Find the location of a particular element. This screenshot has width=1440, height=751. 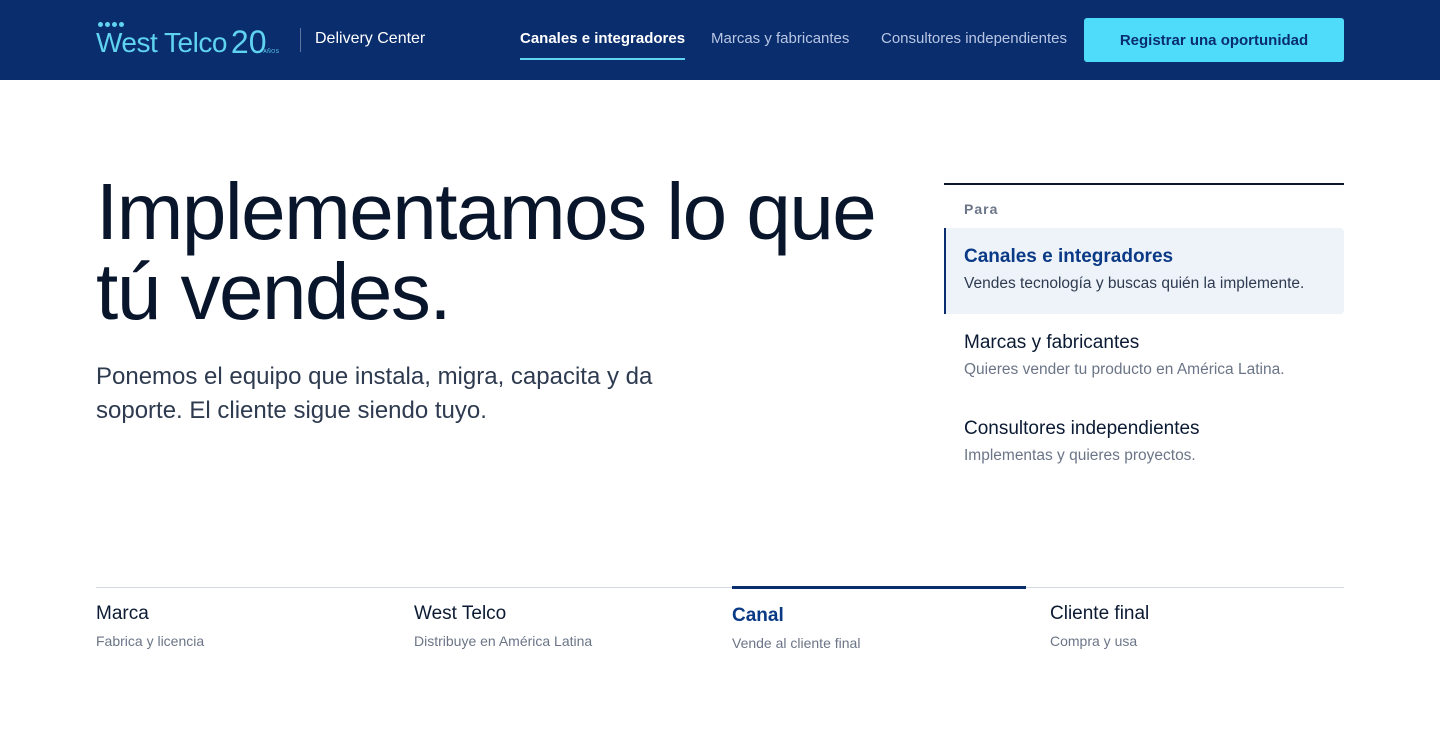

audience-option-title: Canales e integradores is located at coordinates (1069, 256).